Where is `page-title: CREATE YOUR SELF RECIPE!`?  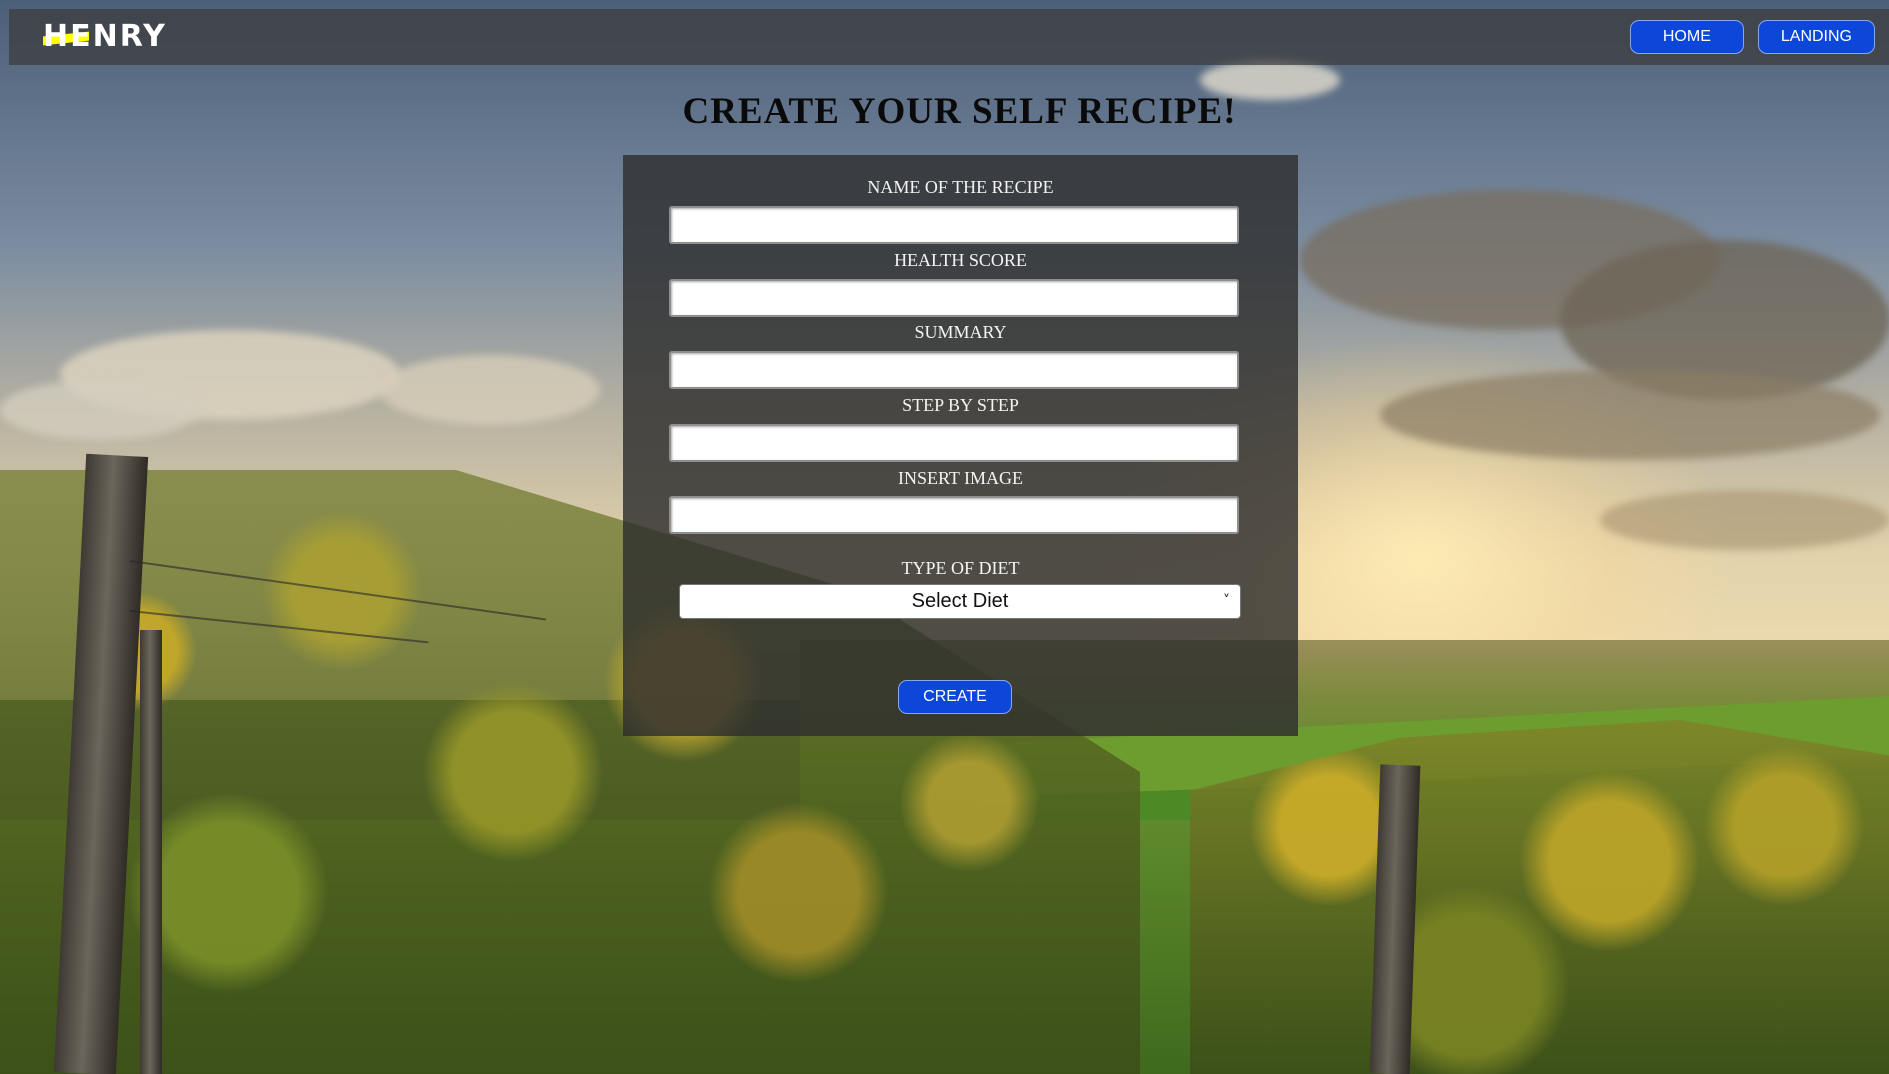
page-title: CREATE YOUR SELF RECIPE! is located at coordinates (959, 111).